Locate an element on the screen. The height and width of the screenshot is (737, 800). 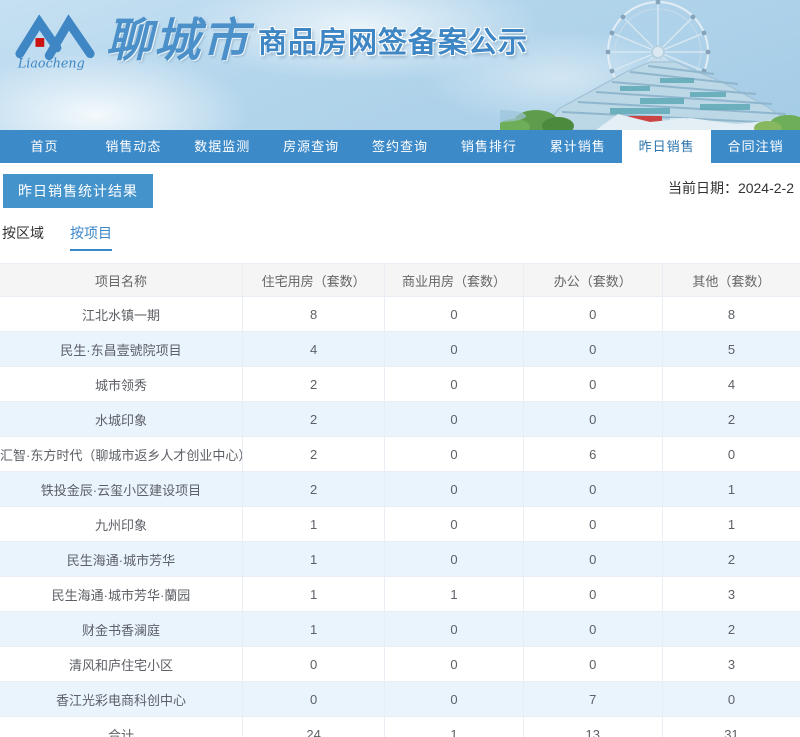
table-row: 水城印象 2 0 0 2 is located at coordinates (400, 419).